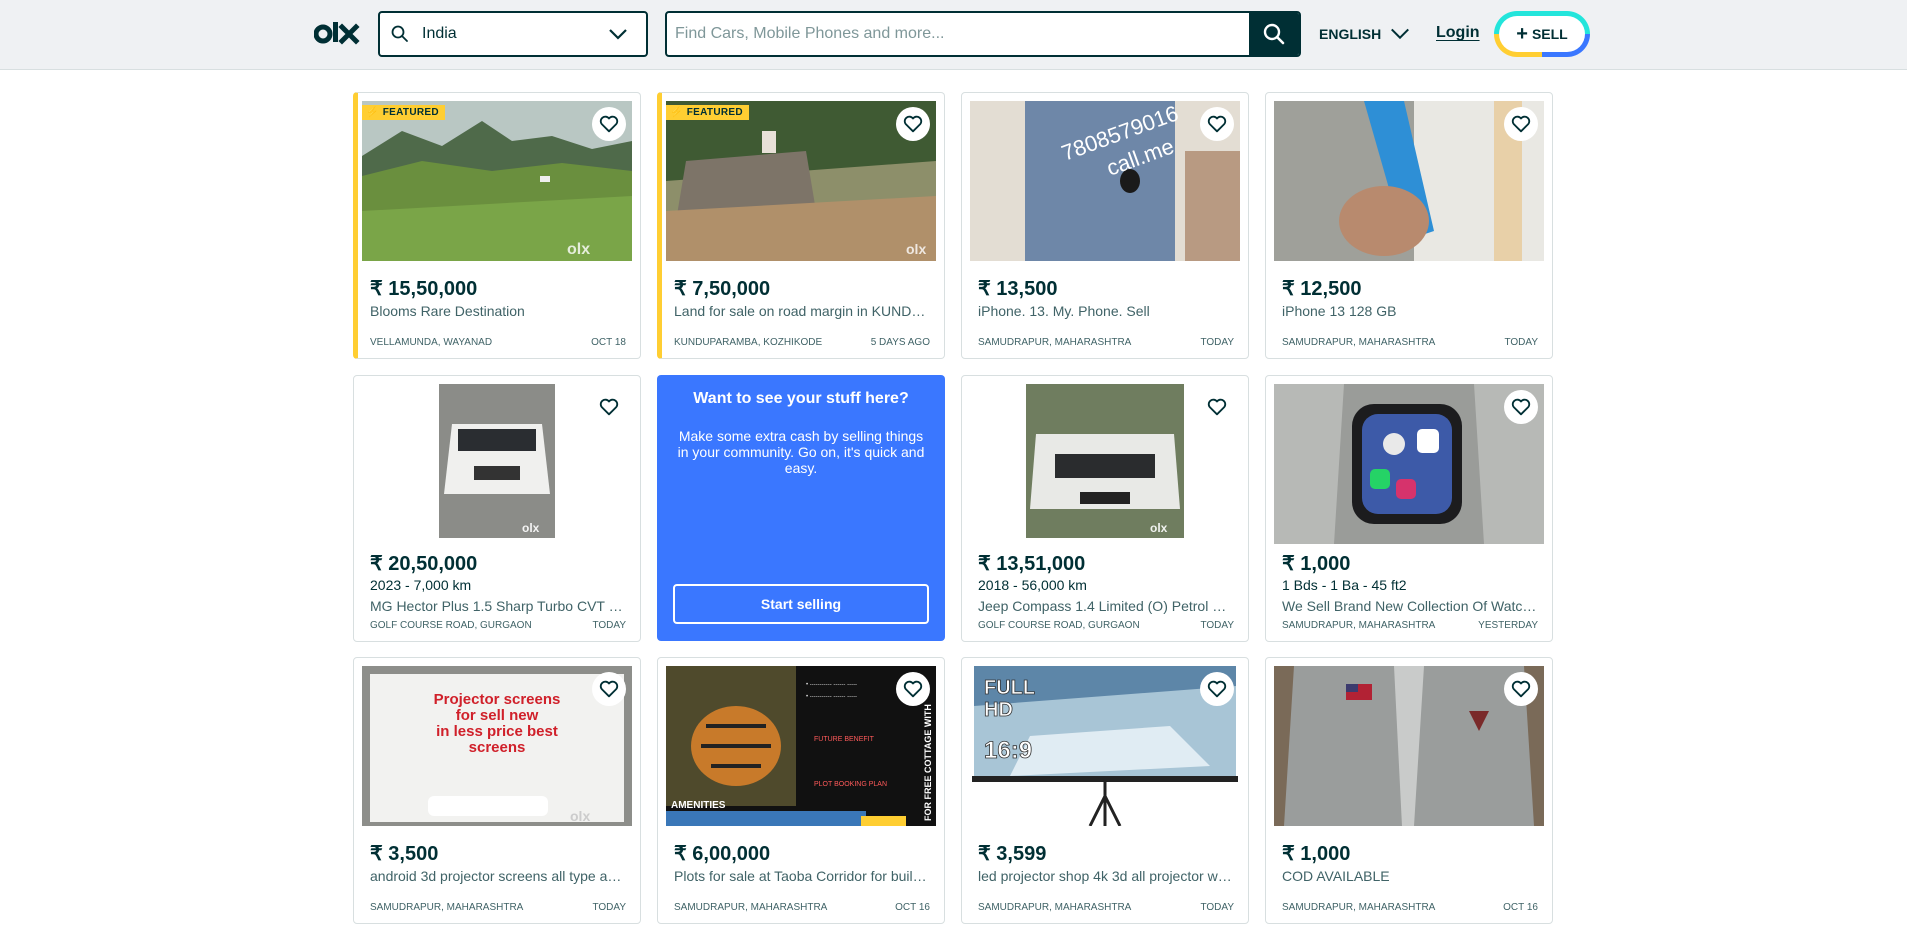  I want to click on start-selling-button: Start selling, so click(801, 604).